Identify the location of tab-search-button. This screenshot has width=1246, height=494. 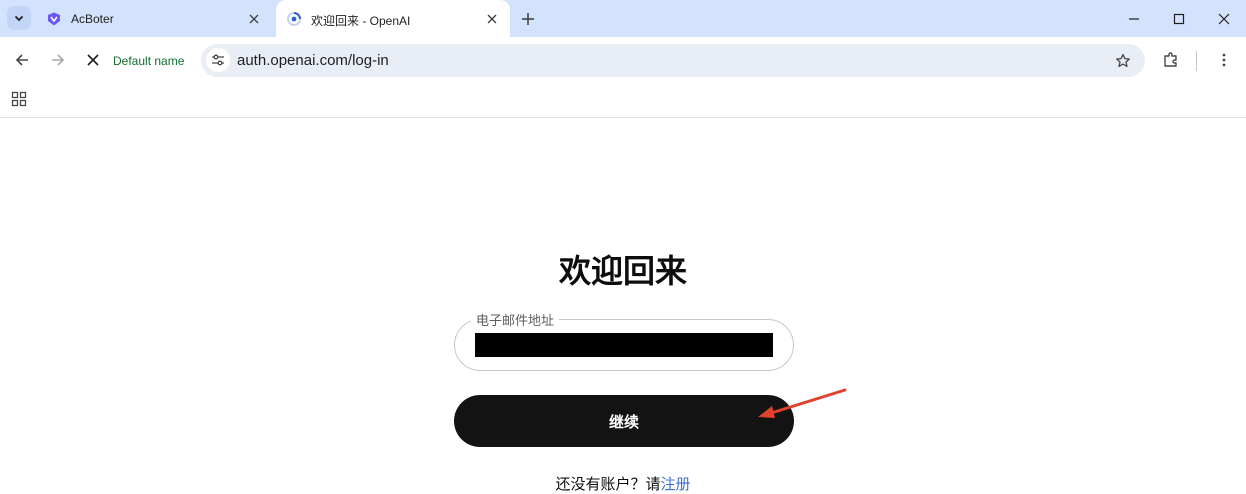
(19, 18).